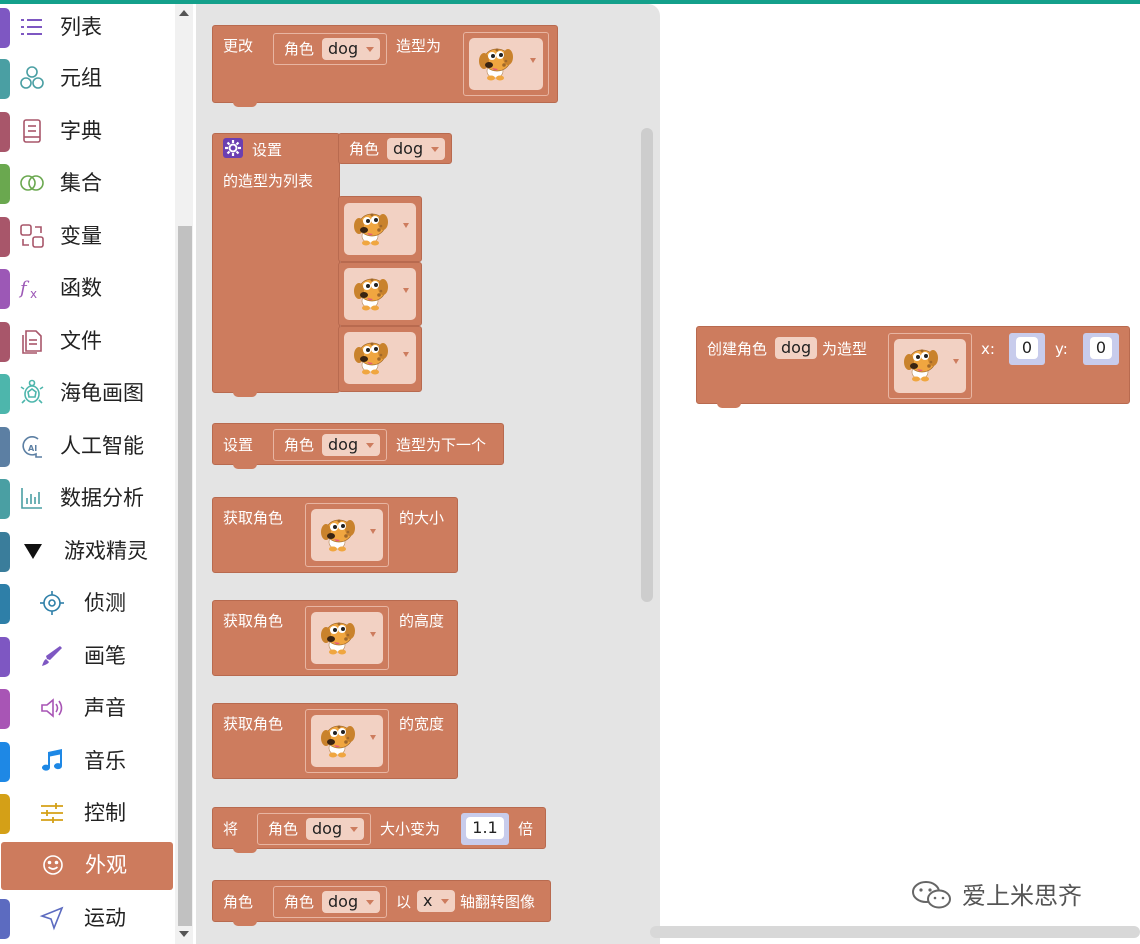 This screenshot has height=944, width=1140. Describe the element at coordinates (185, 576) in the screenshot. I see `sidebar-scrollbar-thumb` at that location.